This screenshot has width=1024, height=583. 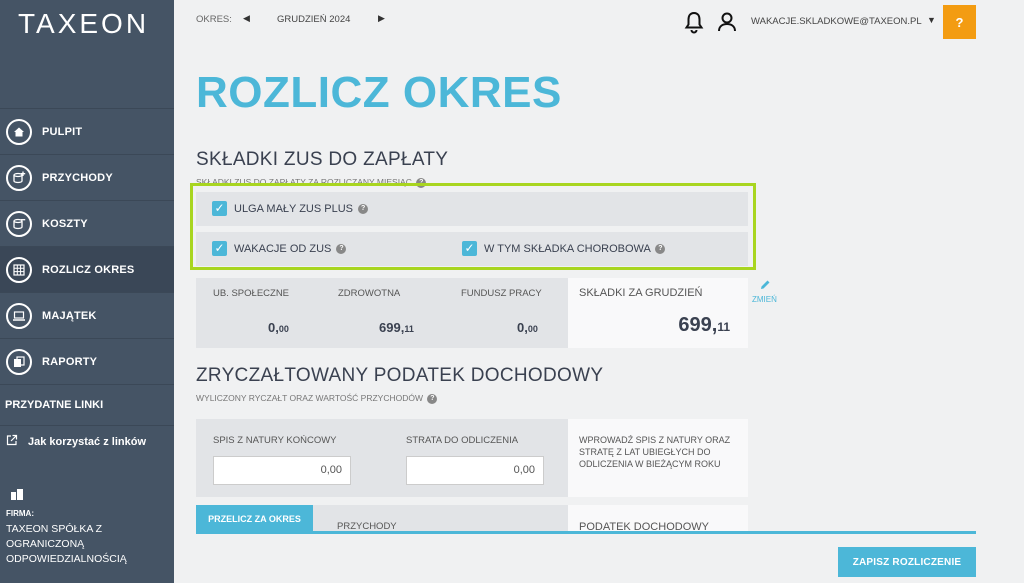 What do you see at coordinates (475, 470) in the screenshot?
I see `strata-input: 0,00` at bounding box center [475, 470].